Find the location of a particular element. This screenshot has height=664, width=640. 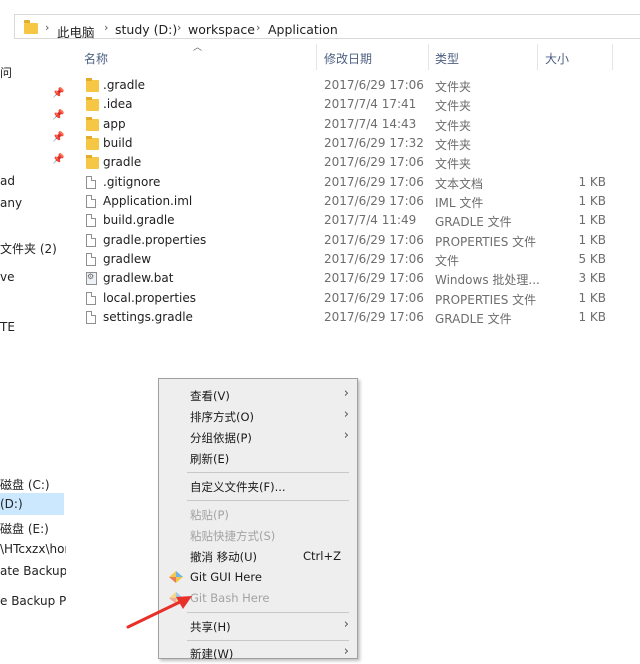

menu-item-label: 排序方式(O) is located at coordinates (222, 417).